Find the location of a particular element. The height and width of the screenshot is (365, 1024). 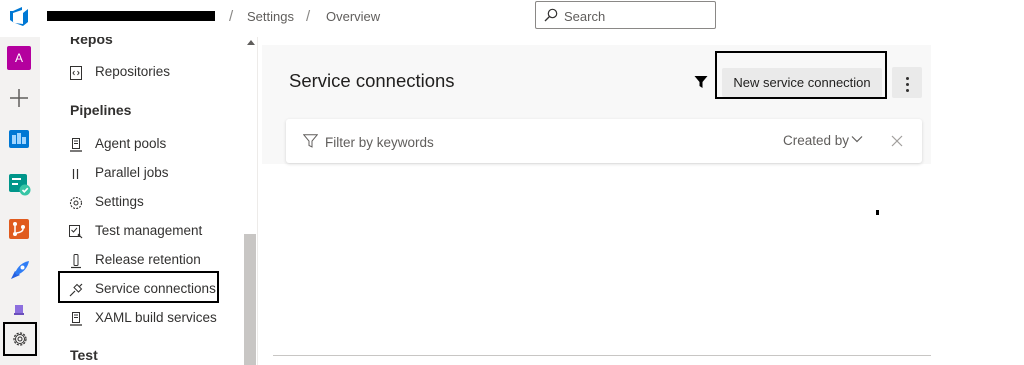

nav-item-repositories: Repositories is located at coordinates (146, 73).